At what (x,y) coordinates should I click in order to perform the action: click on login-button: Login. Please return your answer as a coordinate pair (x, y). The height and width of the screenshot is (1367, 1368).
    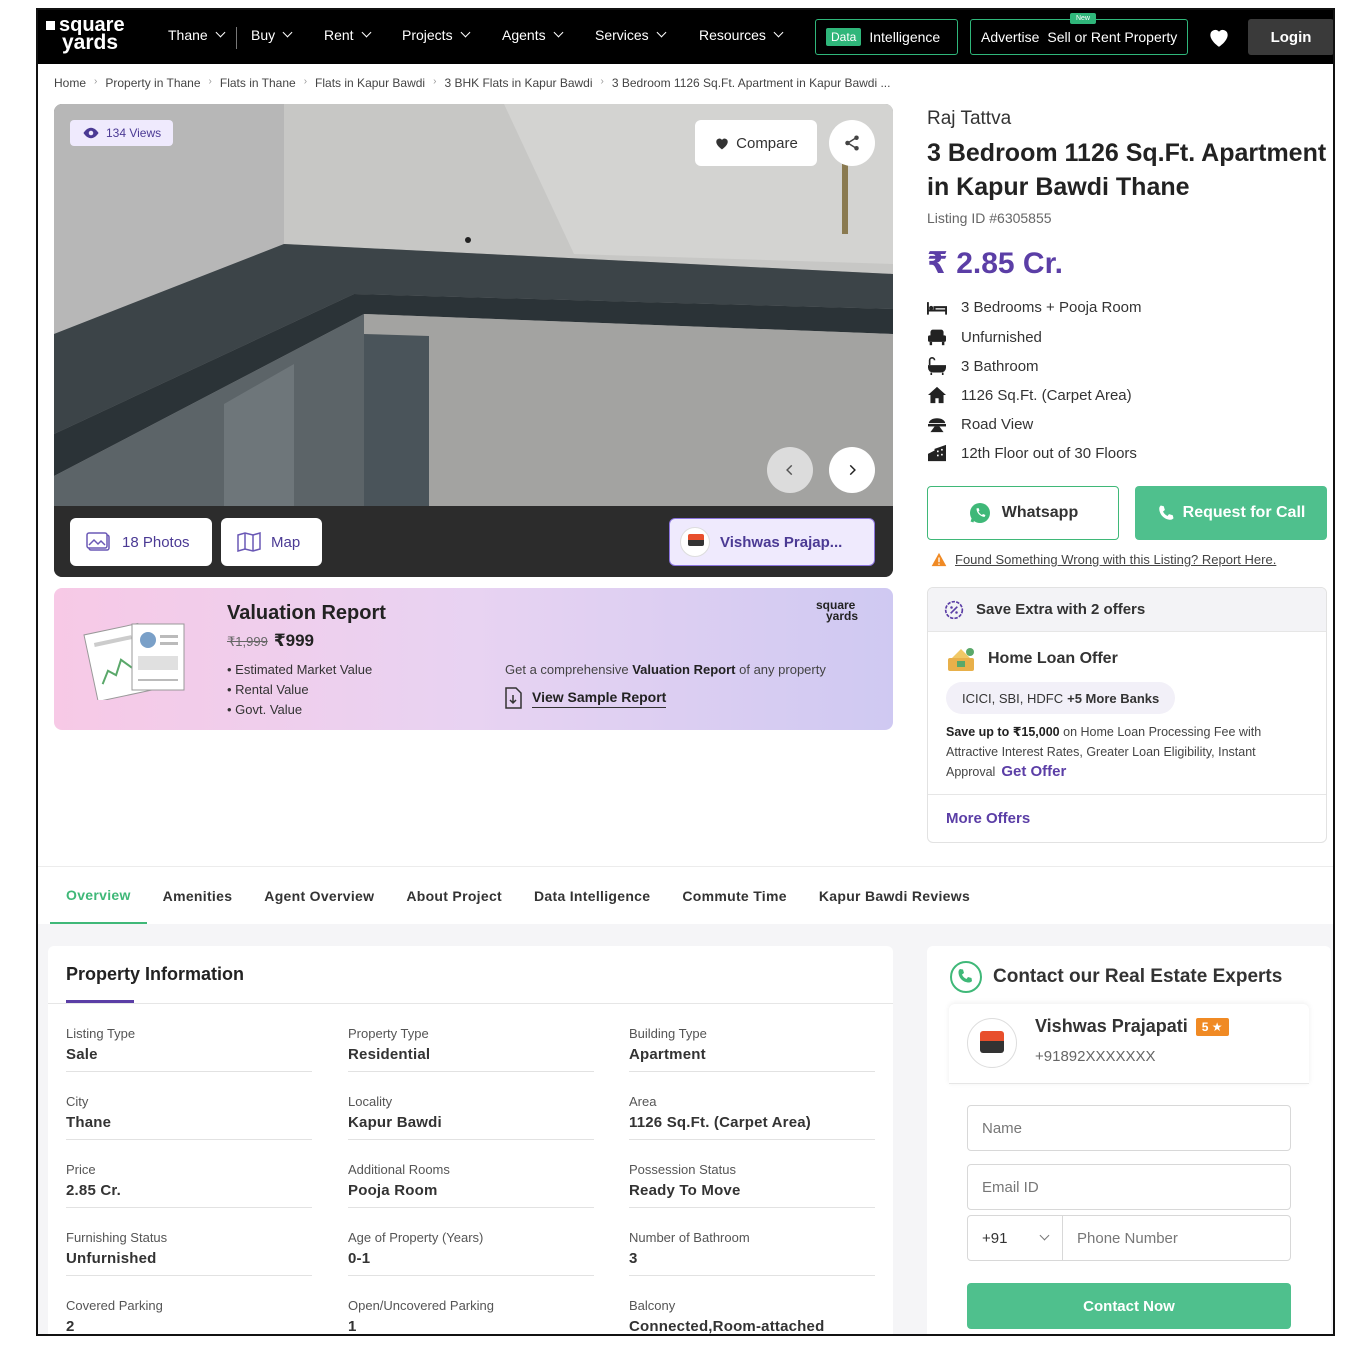
    Looking at the image, I should click on (1290, 37).